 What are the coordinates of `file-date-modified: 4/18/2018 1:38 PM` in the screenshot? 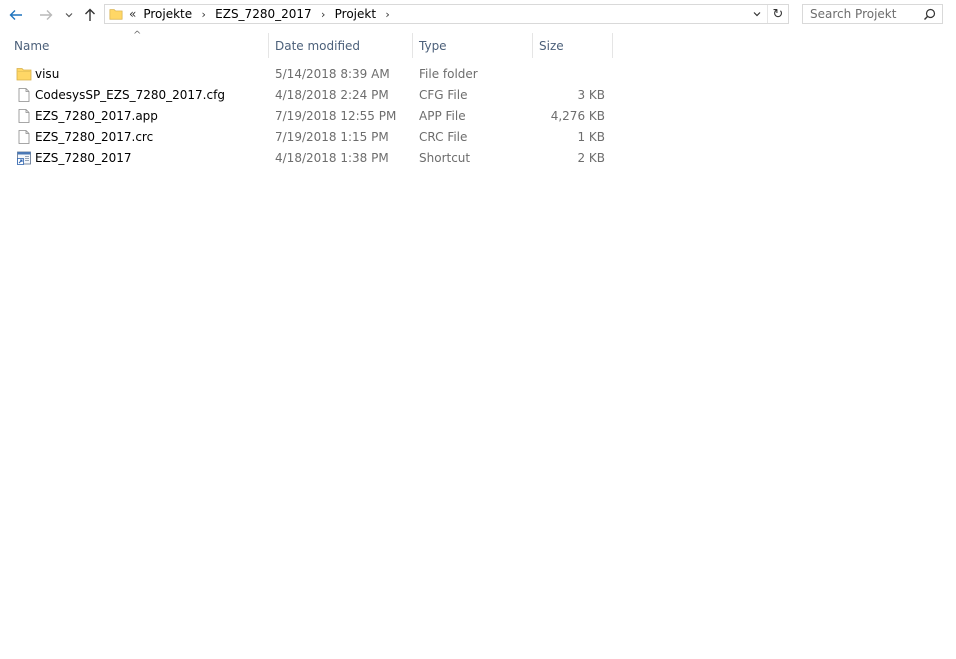 It's located at (332, 158).